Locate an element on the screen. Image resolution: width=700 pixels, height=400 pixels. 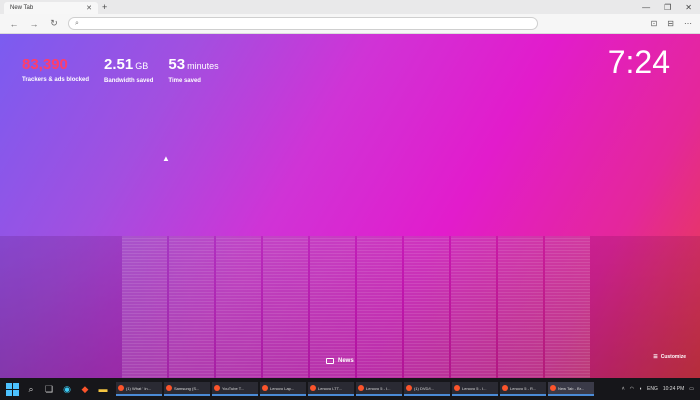
maximize-icon: ❐ is located at coordinates (667, 7).